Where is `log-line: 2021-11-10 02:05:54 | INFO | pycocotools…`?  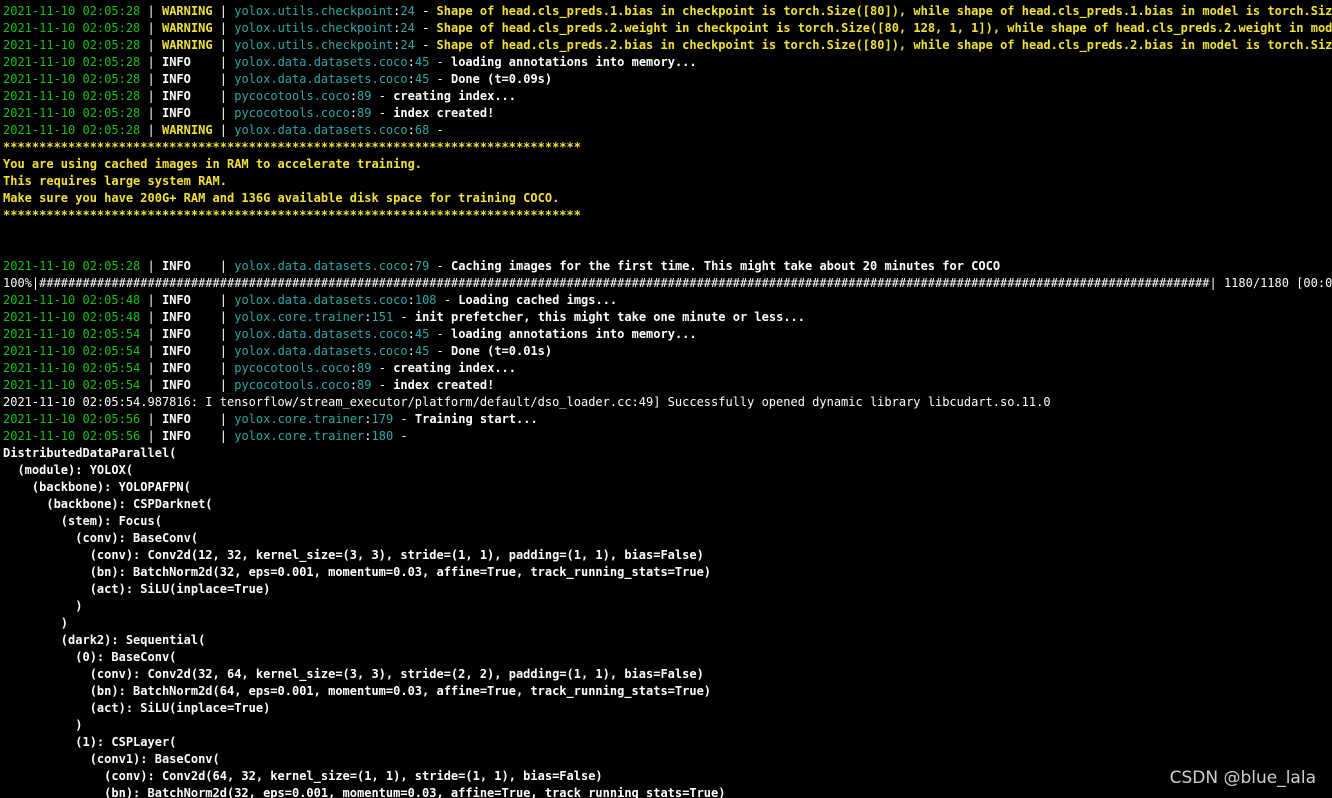 log-line: 2021-11-10 02:05:54 | INFO | pycocotools… is located at coordinates (259, 368).